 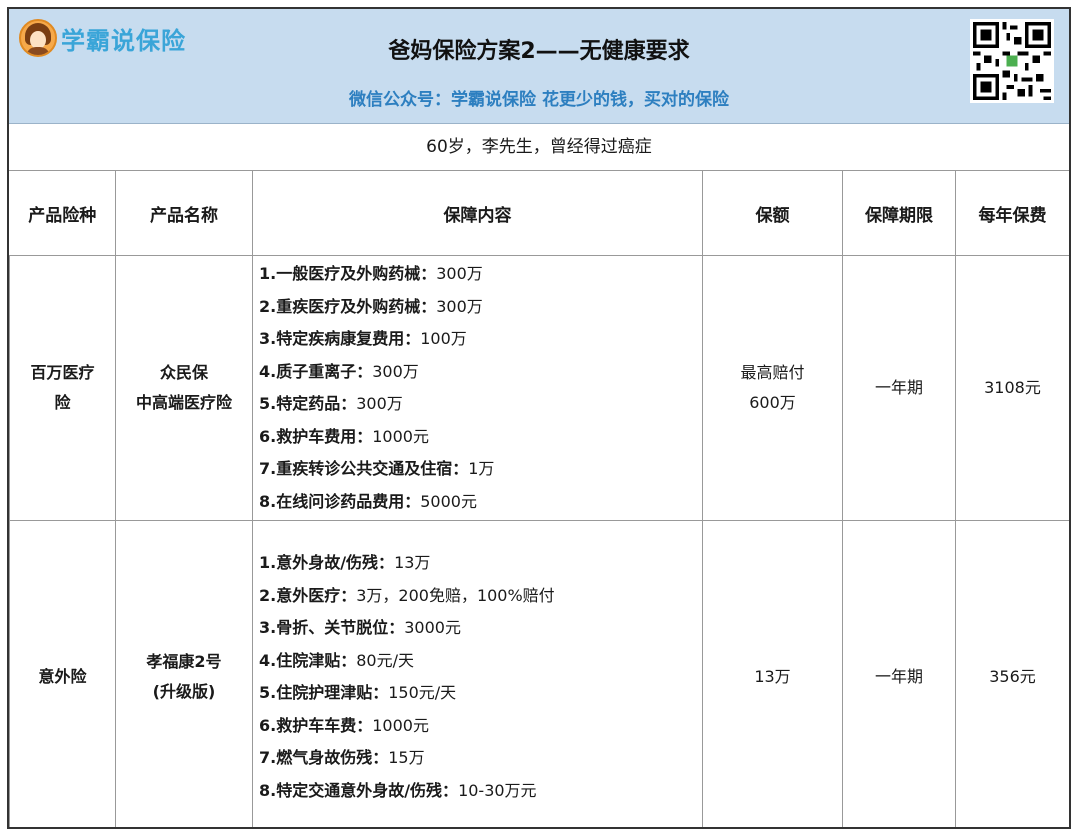 I want to click on list-item: 3.特定疾病康复费用：100万, so click(x=363, y=338).